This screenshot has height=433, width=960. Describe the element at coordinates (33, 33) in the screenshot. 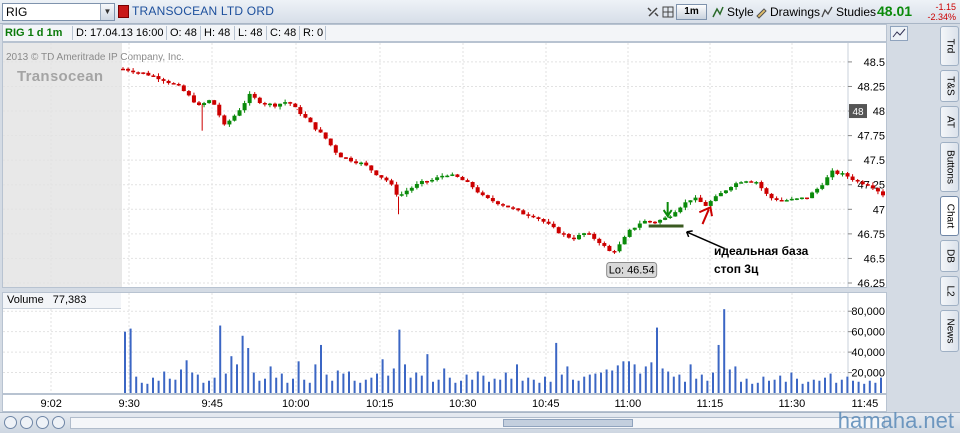

I see `chart-symbol-tag: RIG 1 d 1m` at that location.